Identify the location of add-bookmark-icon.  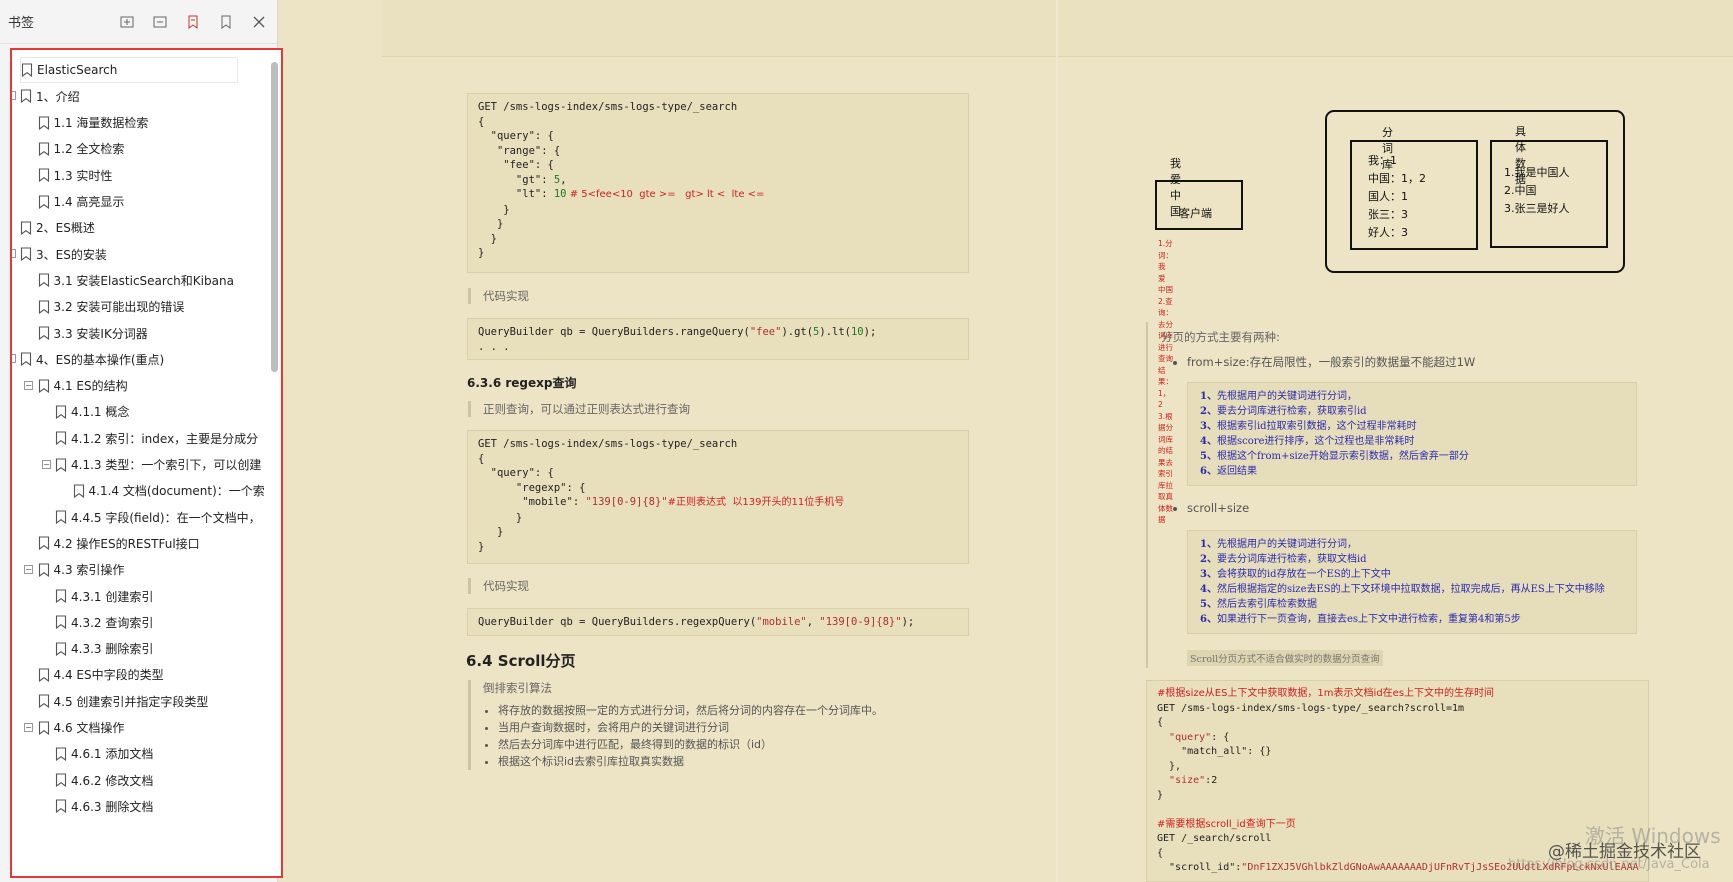
(193, 22).